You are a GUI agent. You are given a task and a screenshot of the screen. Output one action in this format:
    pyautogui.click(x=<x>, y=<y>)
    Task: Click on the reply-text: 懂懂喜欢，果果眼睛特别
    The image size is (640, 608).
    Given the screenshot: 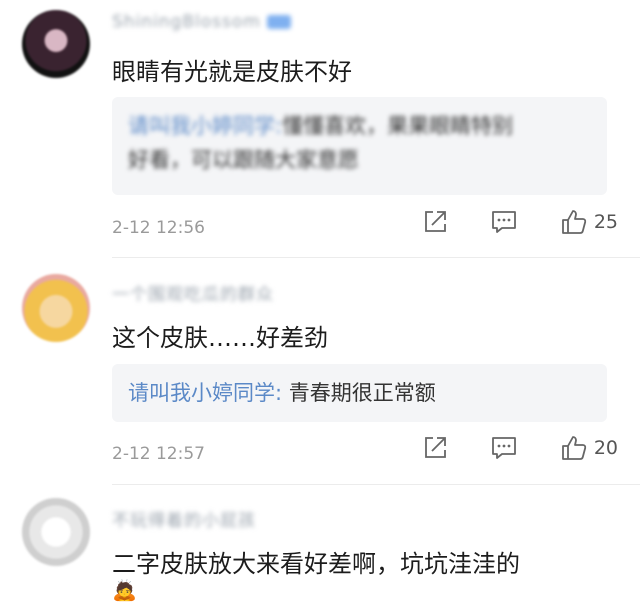 What is the action you would take?
    pyautogui.click(x=398, y=126)
    